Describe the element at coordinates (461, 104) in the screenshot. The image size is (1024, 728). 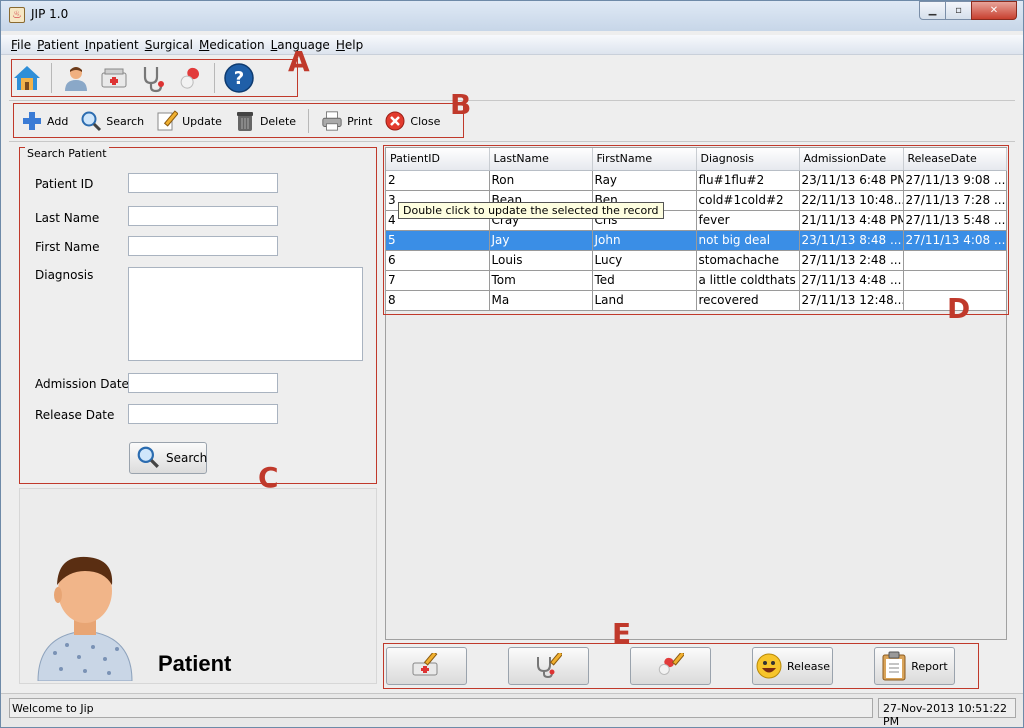
I see `annotation-label-b: B` at that location.